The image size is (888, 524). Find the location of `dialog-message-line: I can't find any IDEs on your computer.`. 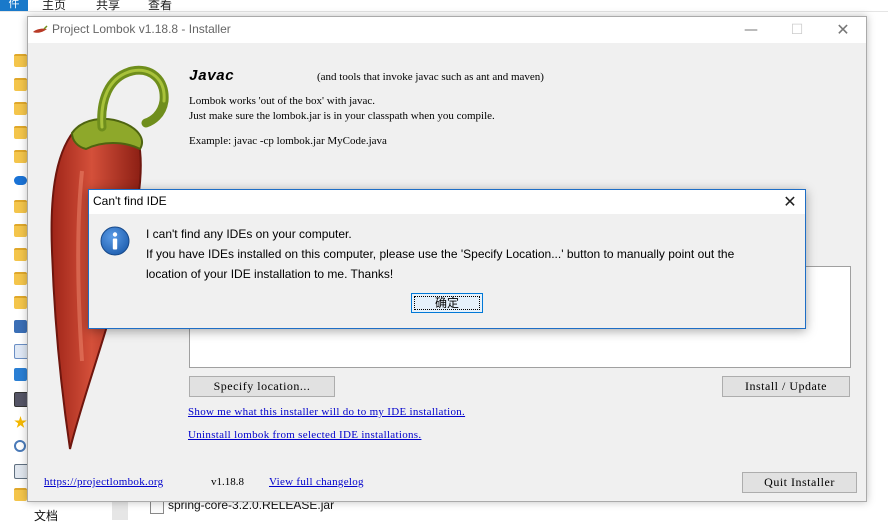

dialog-message-line: I can't find any IDEs on your computer. is located at coordinates (249, 234).